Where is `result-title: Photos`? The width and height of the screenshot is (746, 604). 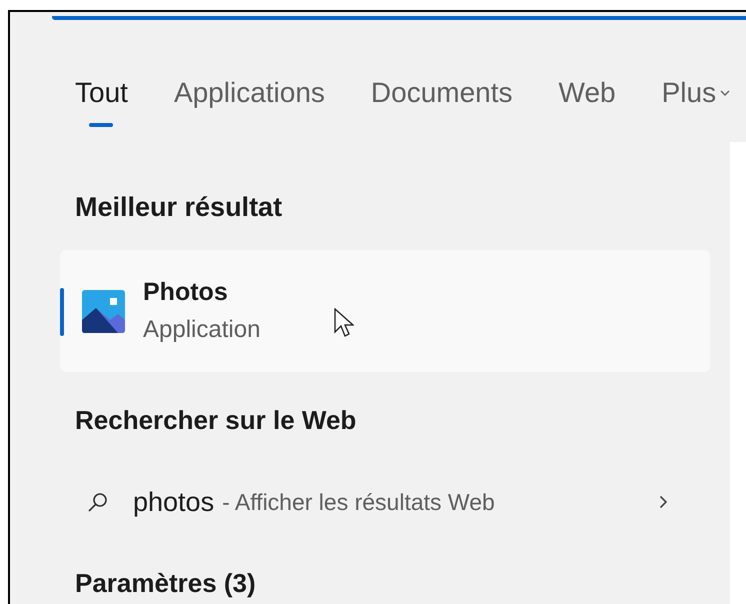 result-title: Photos is located at coordinates (186, 292).